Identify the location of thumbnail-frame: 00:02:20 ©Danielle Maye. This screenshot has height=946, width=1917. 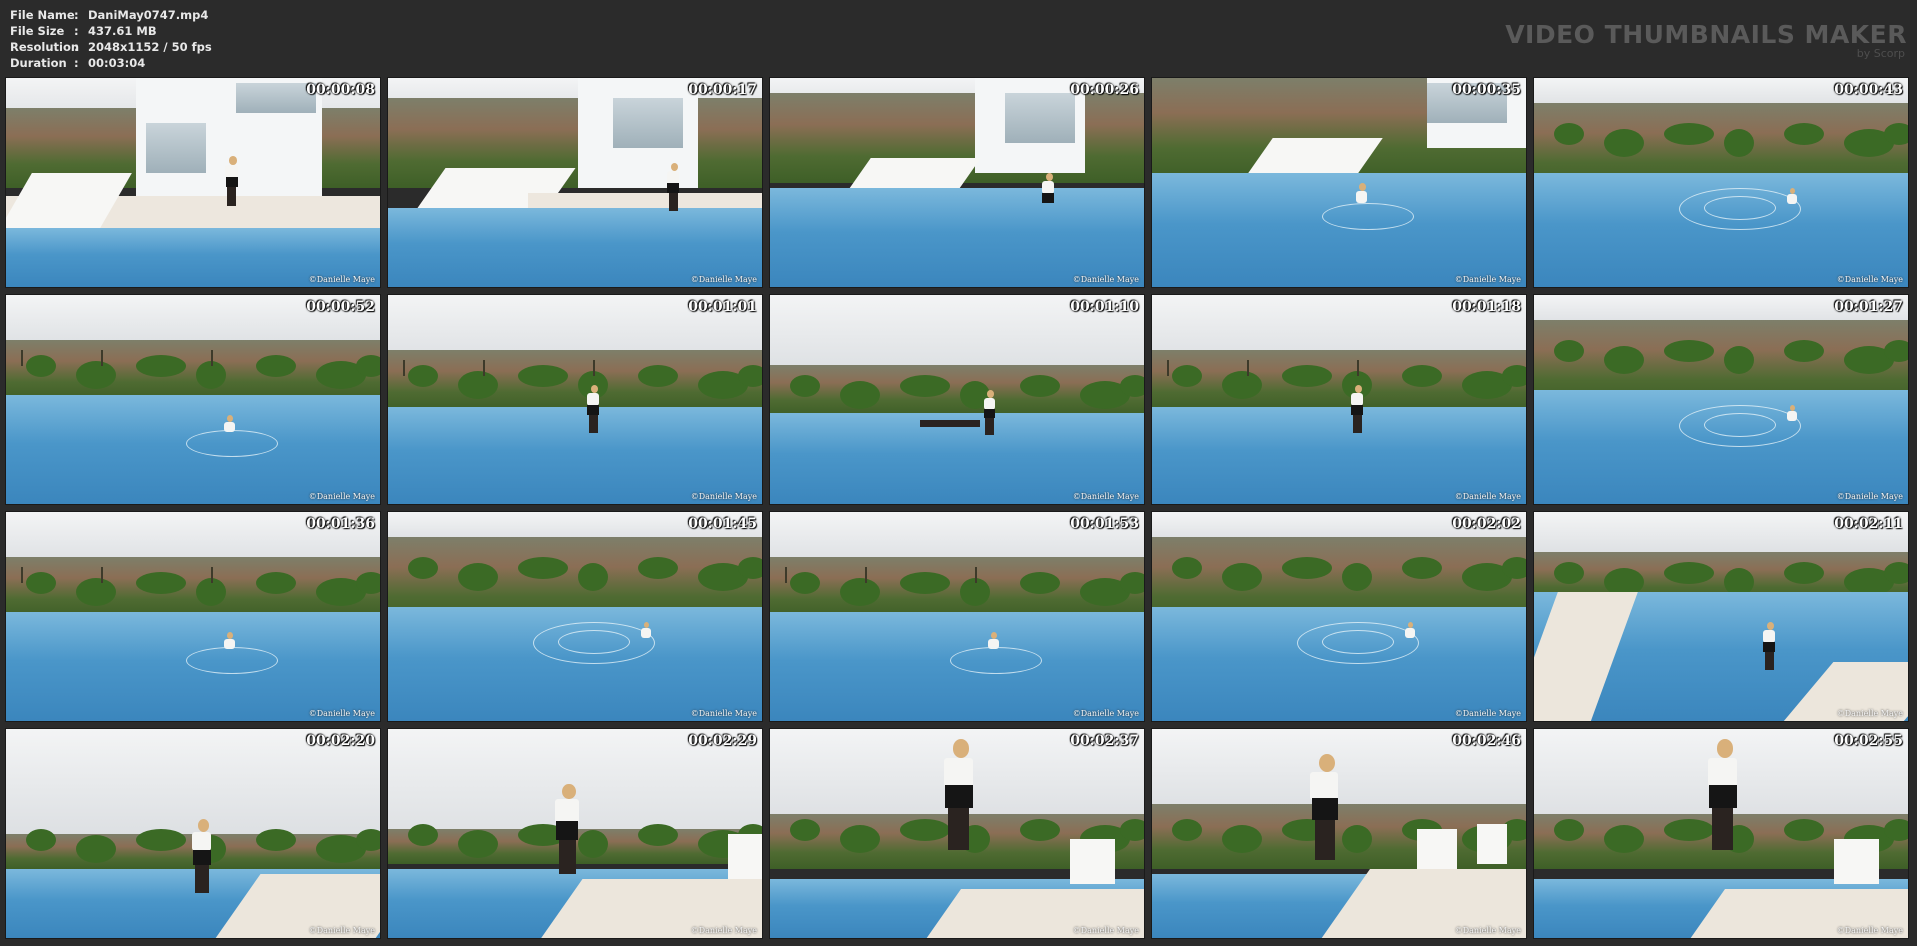
(193, 833).